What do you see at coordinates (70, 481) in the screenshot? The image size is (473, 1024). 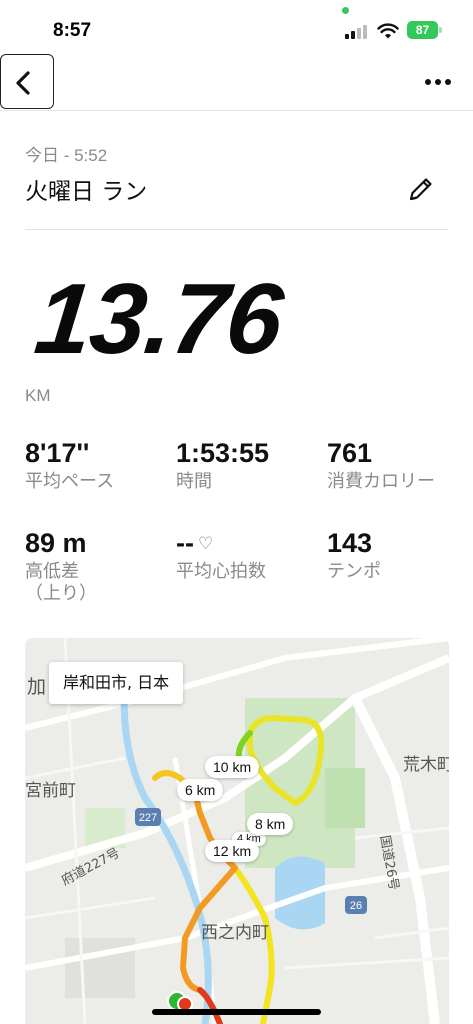 I see `stat-label: 平均ペース` at bounding box center [70, 481].